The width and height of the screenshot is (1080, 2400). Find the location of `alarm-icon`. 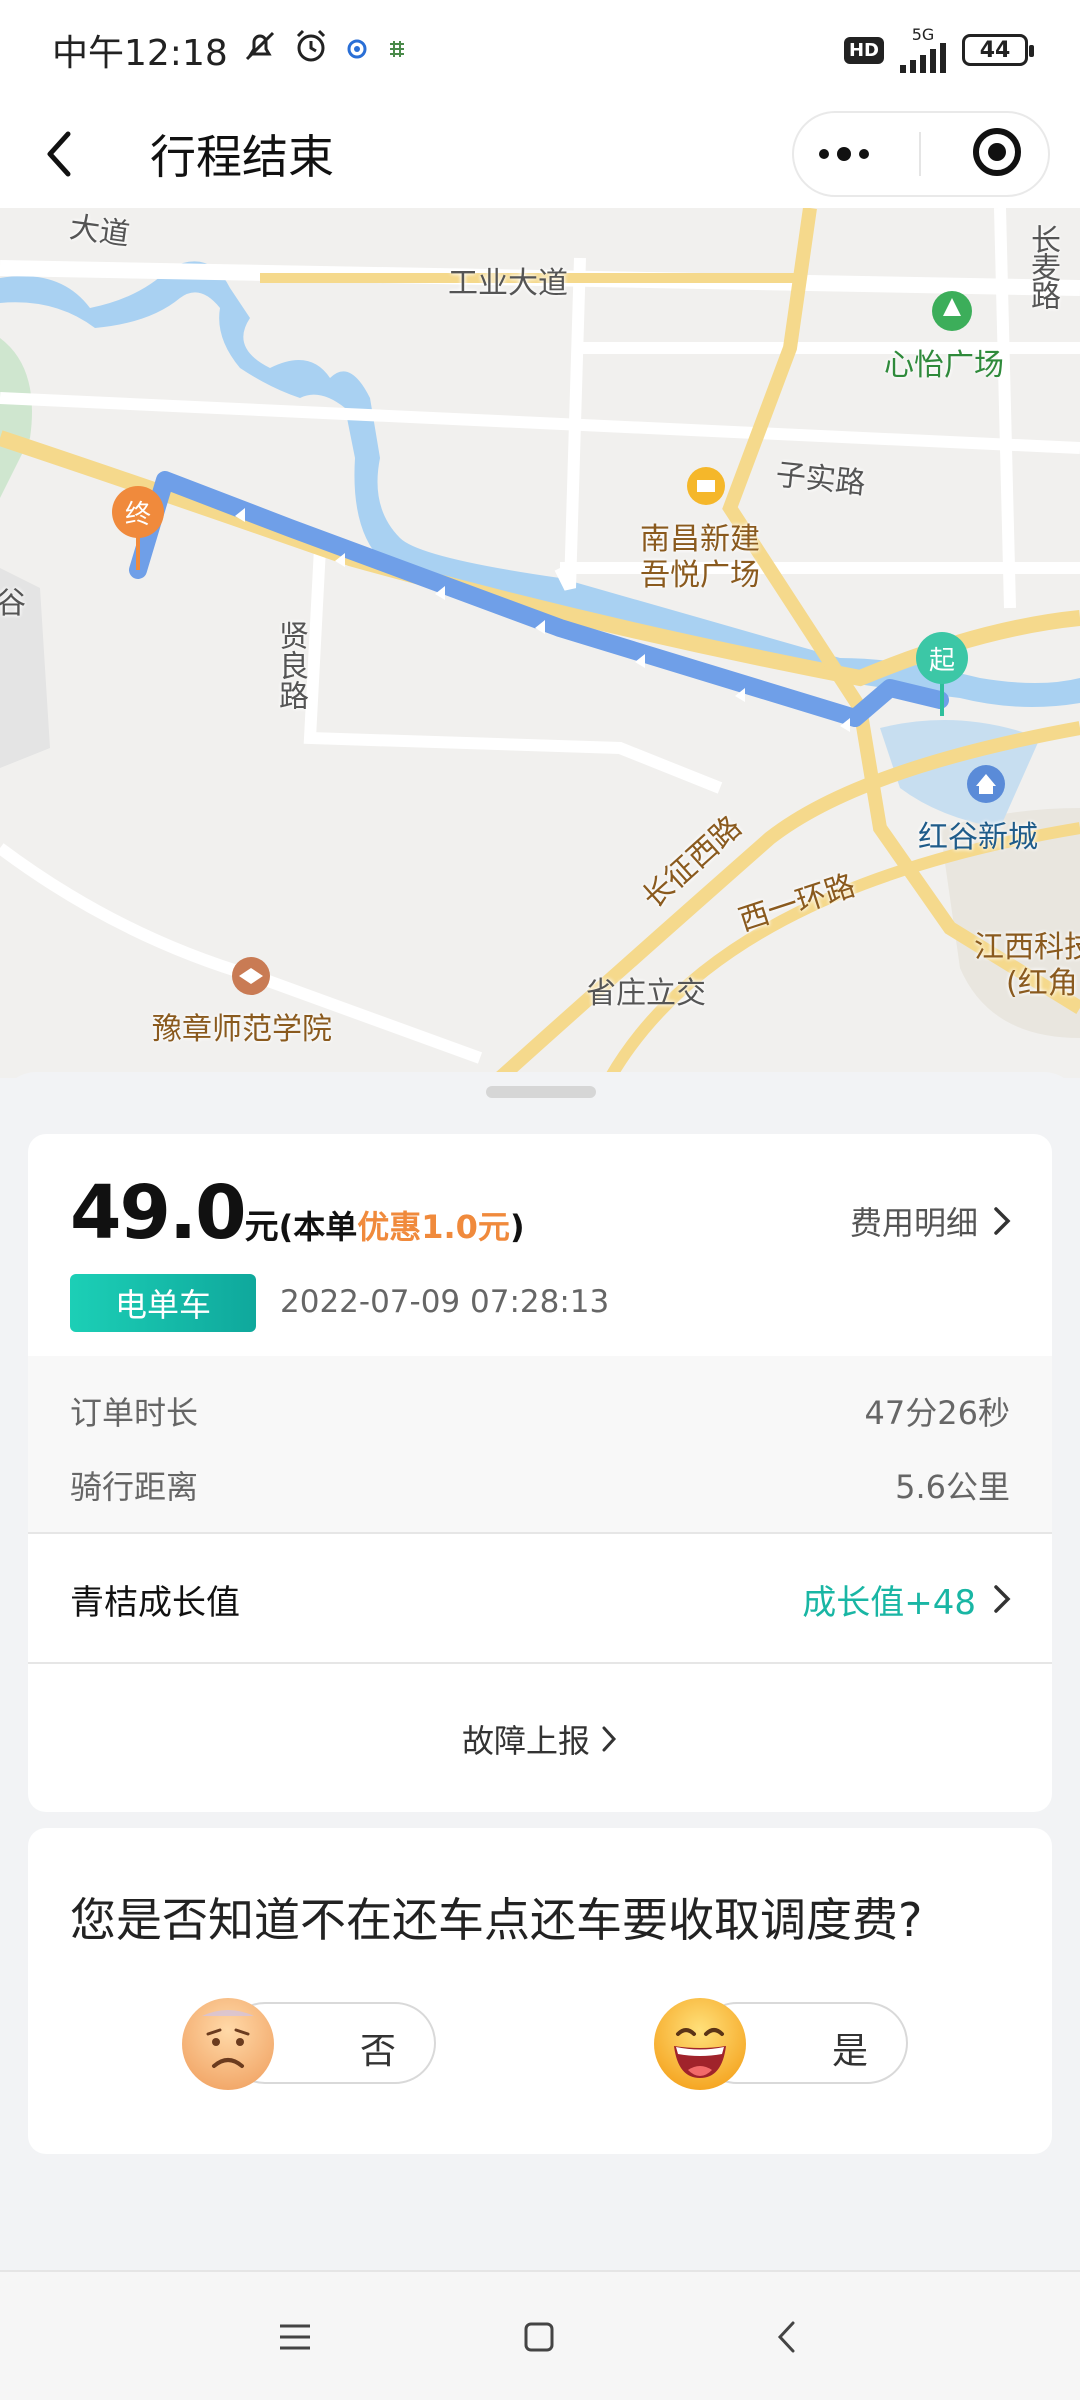

alarm-icon is located at coordinates (311, 50).